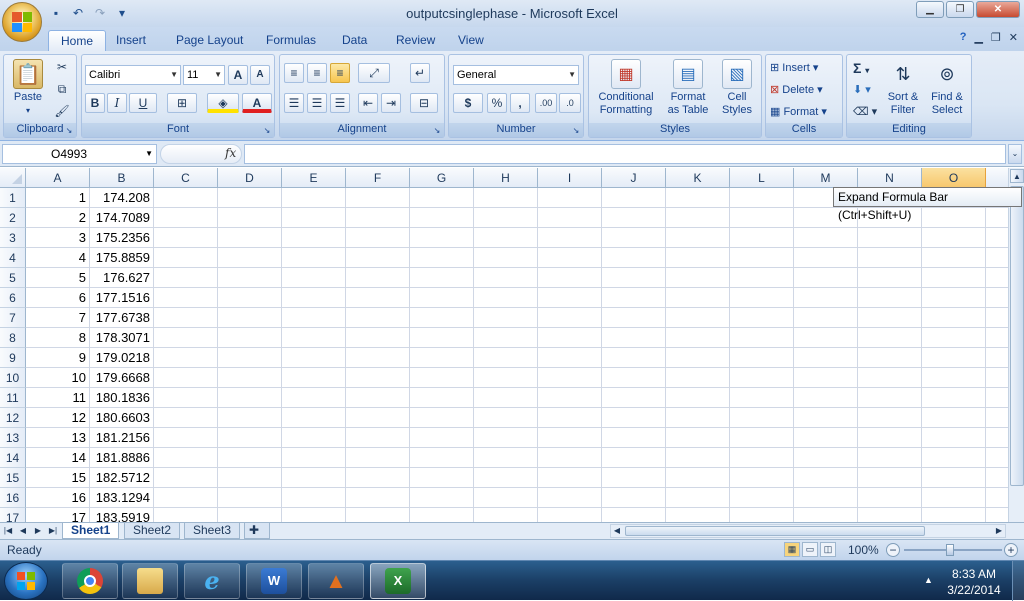 The image size is (1024, 601). What do you see at coordinates (122, 418) in the screenshot?
I see `cell-b: 180.6603` at bounding box center [122, 418].